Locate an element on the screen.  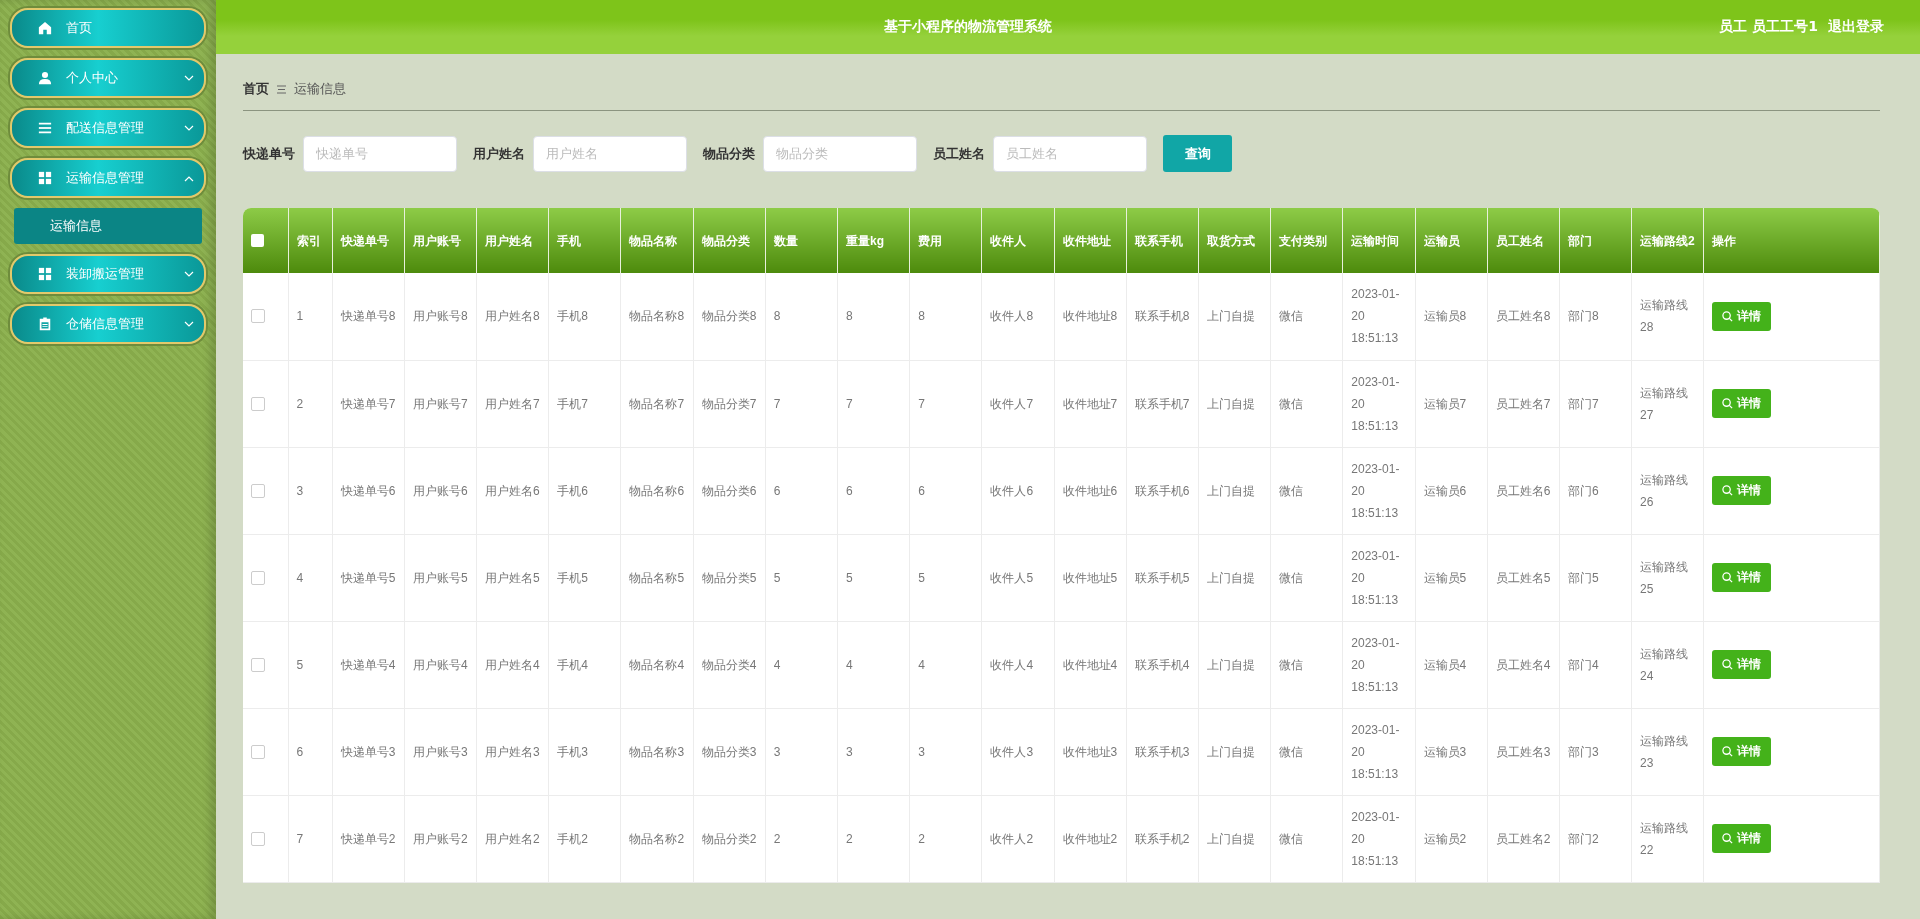
sidebar-menu-item: 仓储信息管理 is located at coordinates (108, 324).